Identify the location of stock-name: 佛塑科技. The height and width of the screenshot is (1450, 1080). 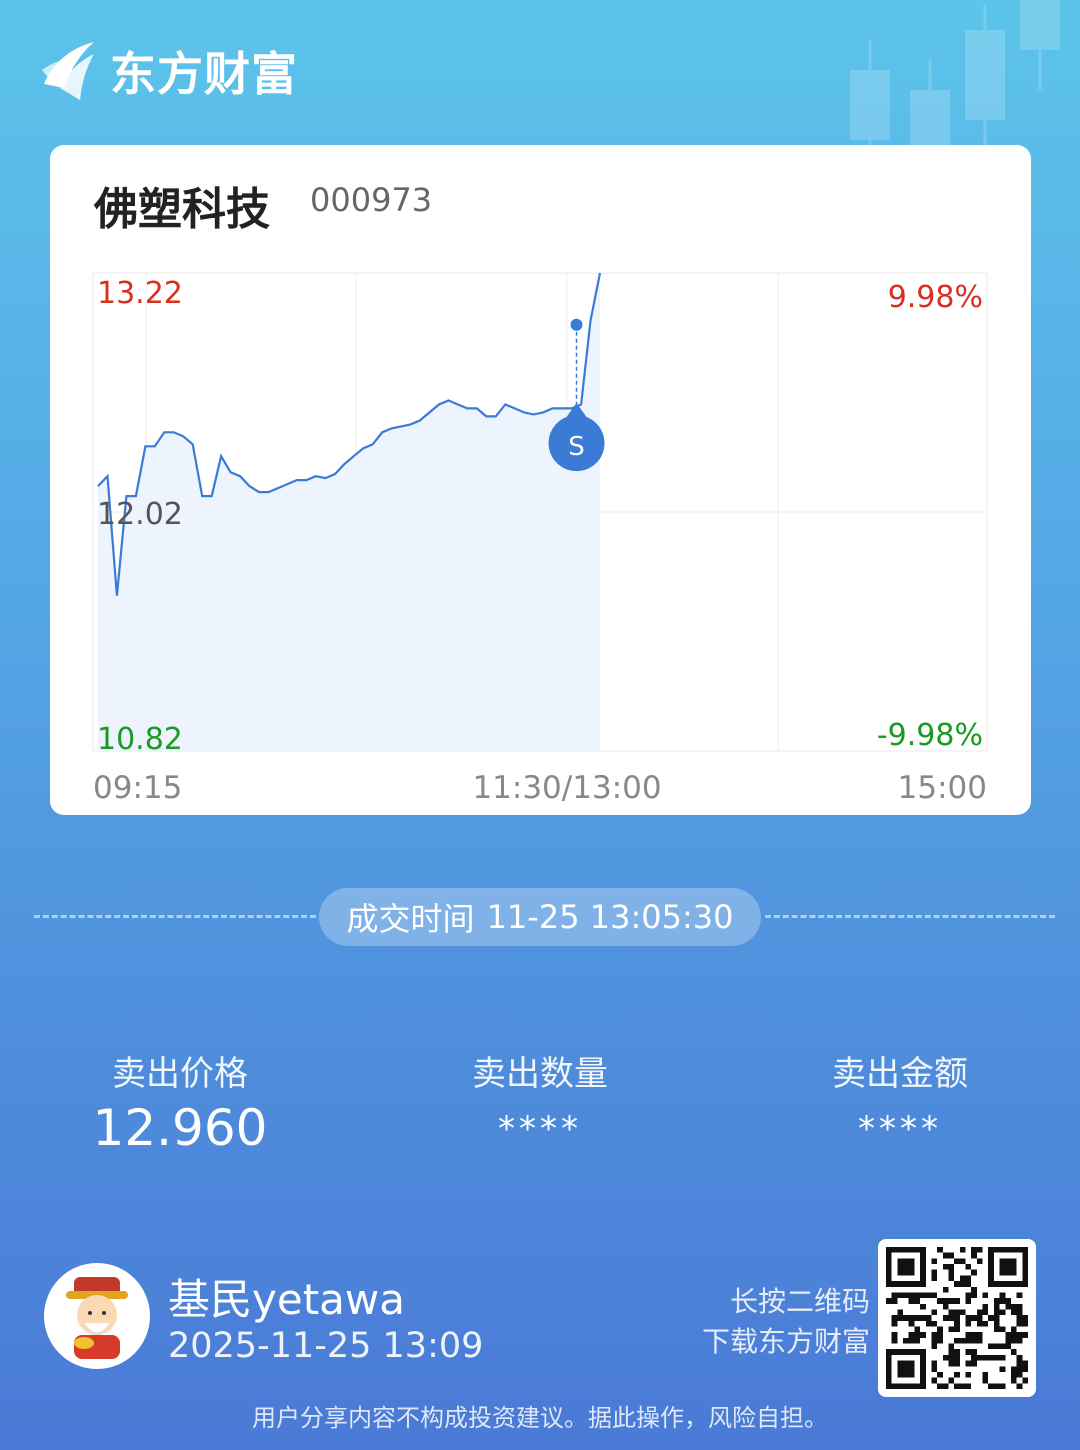
(182, 209).